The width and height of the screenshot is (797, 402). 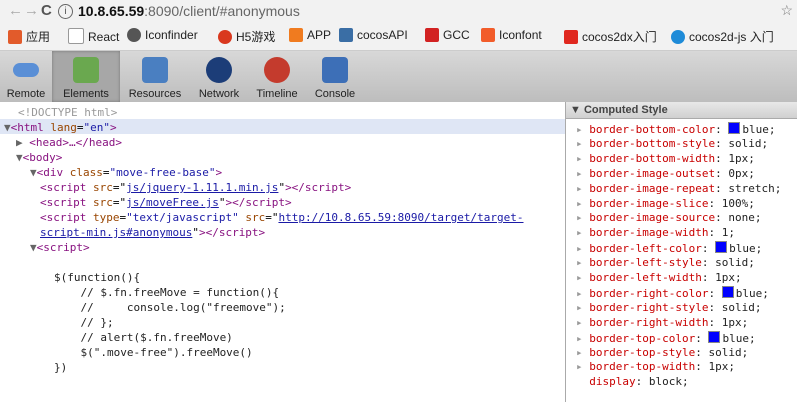 What do you see at coordinates (665, 263) in the screenshot?
I see `computed-style-row: ▸ border-left-style: solid;` at bounding box center [665, 263].